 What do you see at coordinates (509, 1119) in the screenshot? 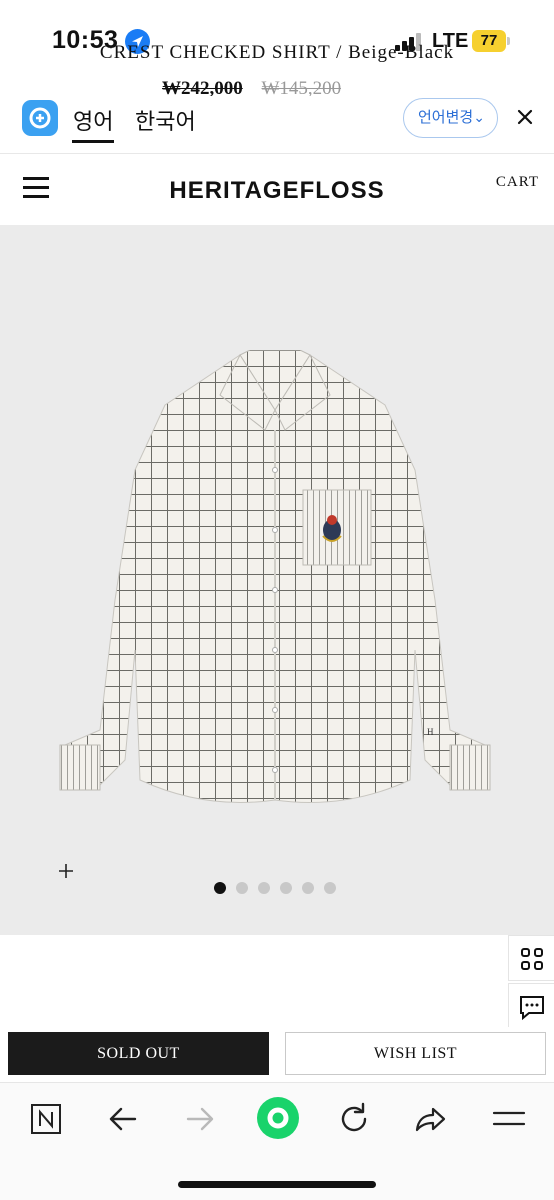
I see `menu-icon` at bounding box center [509, 1119].